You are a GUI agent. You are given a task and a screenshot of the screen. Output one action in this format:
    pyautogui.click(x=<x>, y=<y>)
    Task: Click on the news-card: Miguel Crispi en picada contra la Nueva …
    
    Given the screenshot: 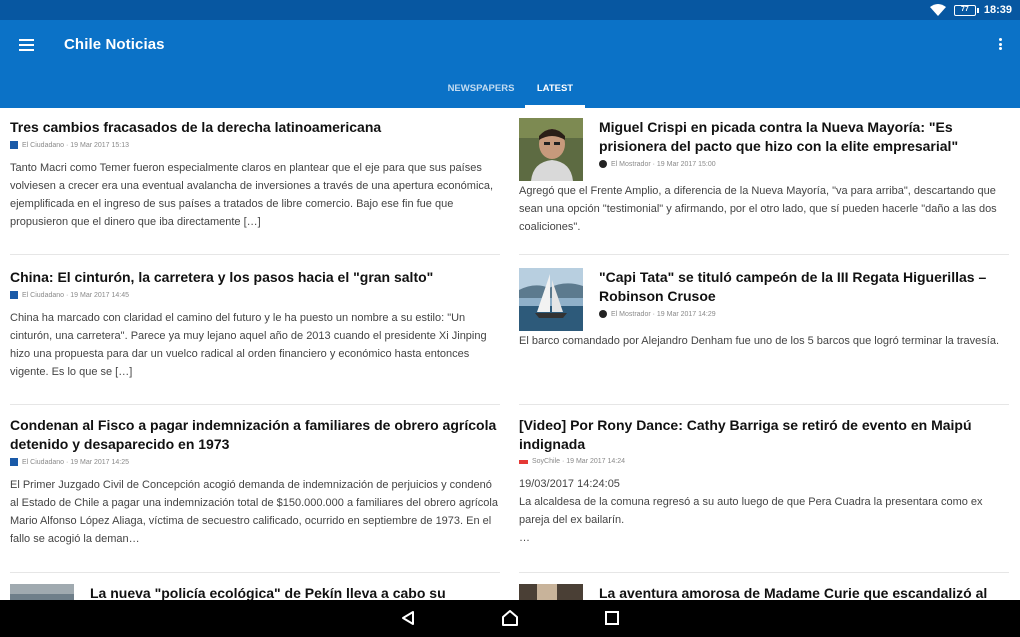 What is the action you would take?
    pyautogui.click(x=764, y=177)
    